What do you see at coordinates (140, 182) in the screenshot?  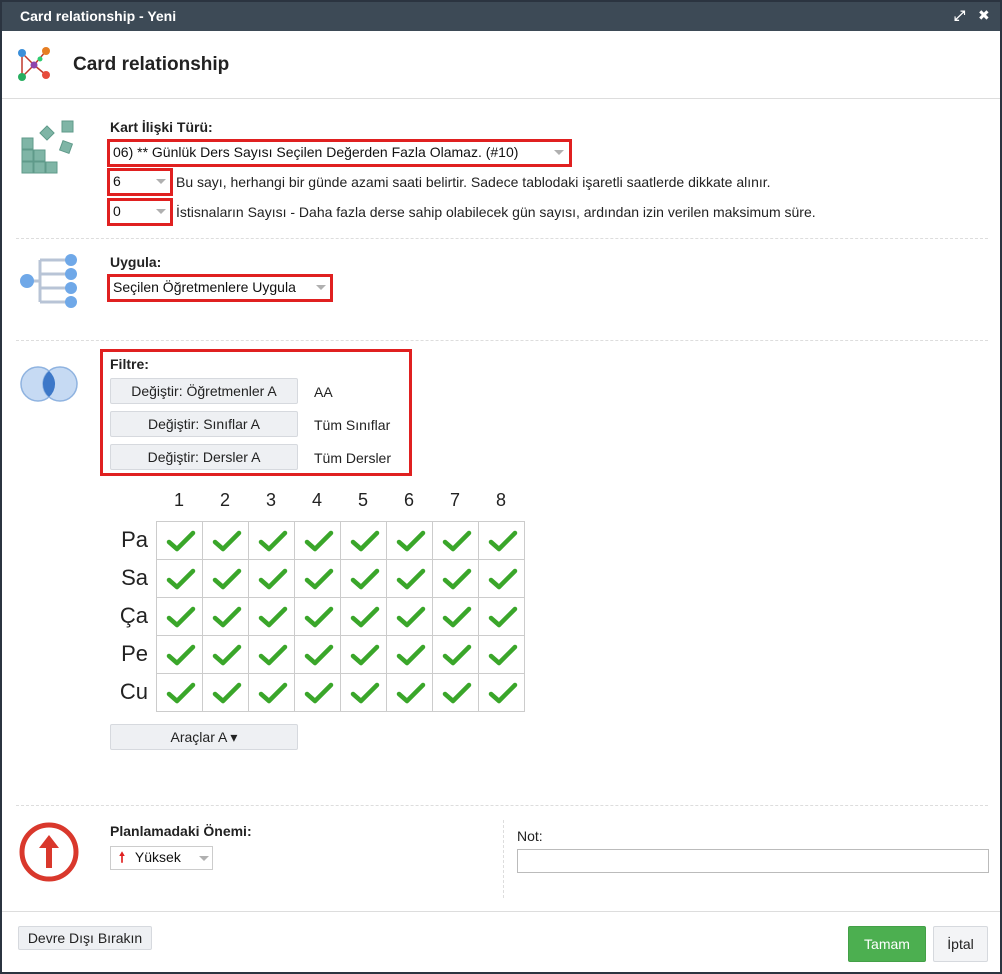 I see `max-value-select: 6` at bounding box center [140, 182].